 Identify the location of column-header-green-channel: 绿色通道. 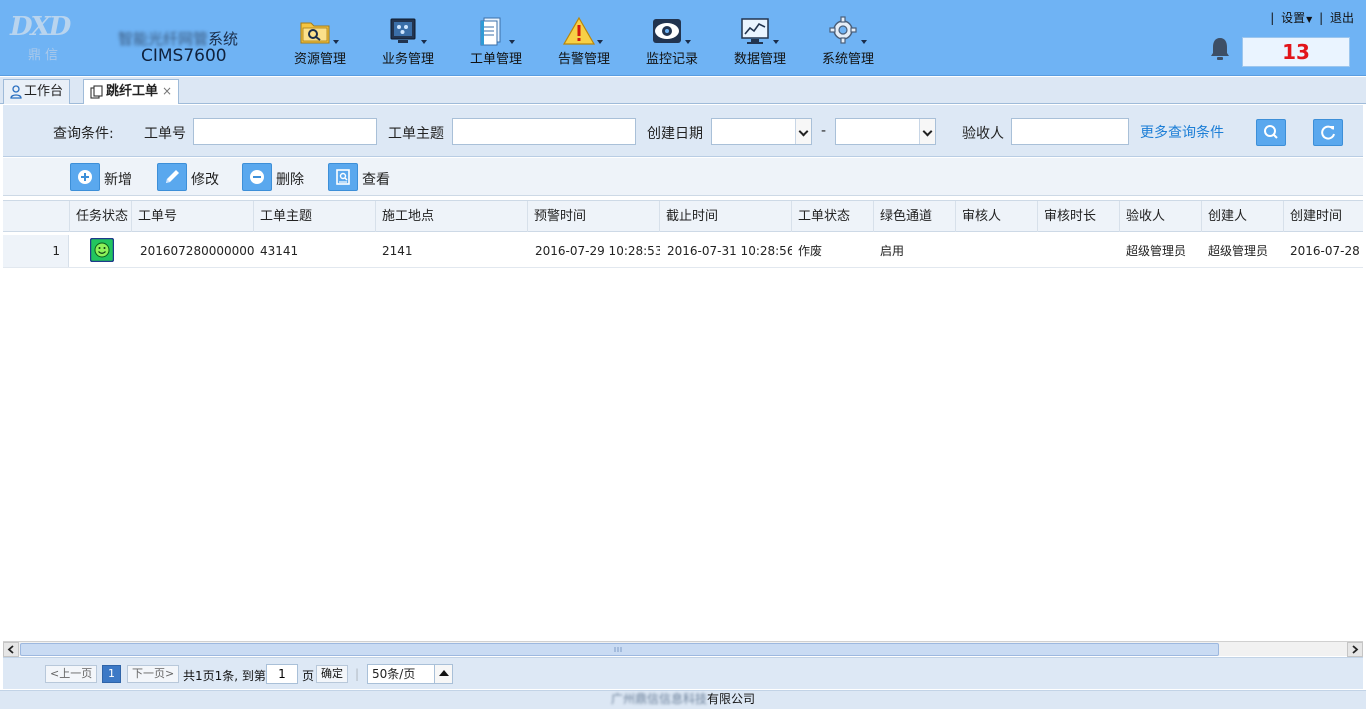
(915, 216).